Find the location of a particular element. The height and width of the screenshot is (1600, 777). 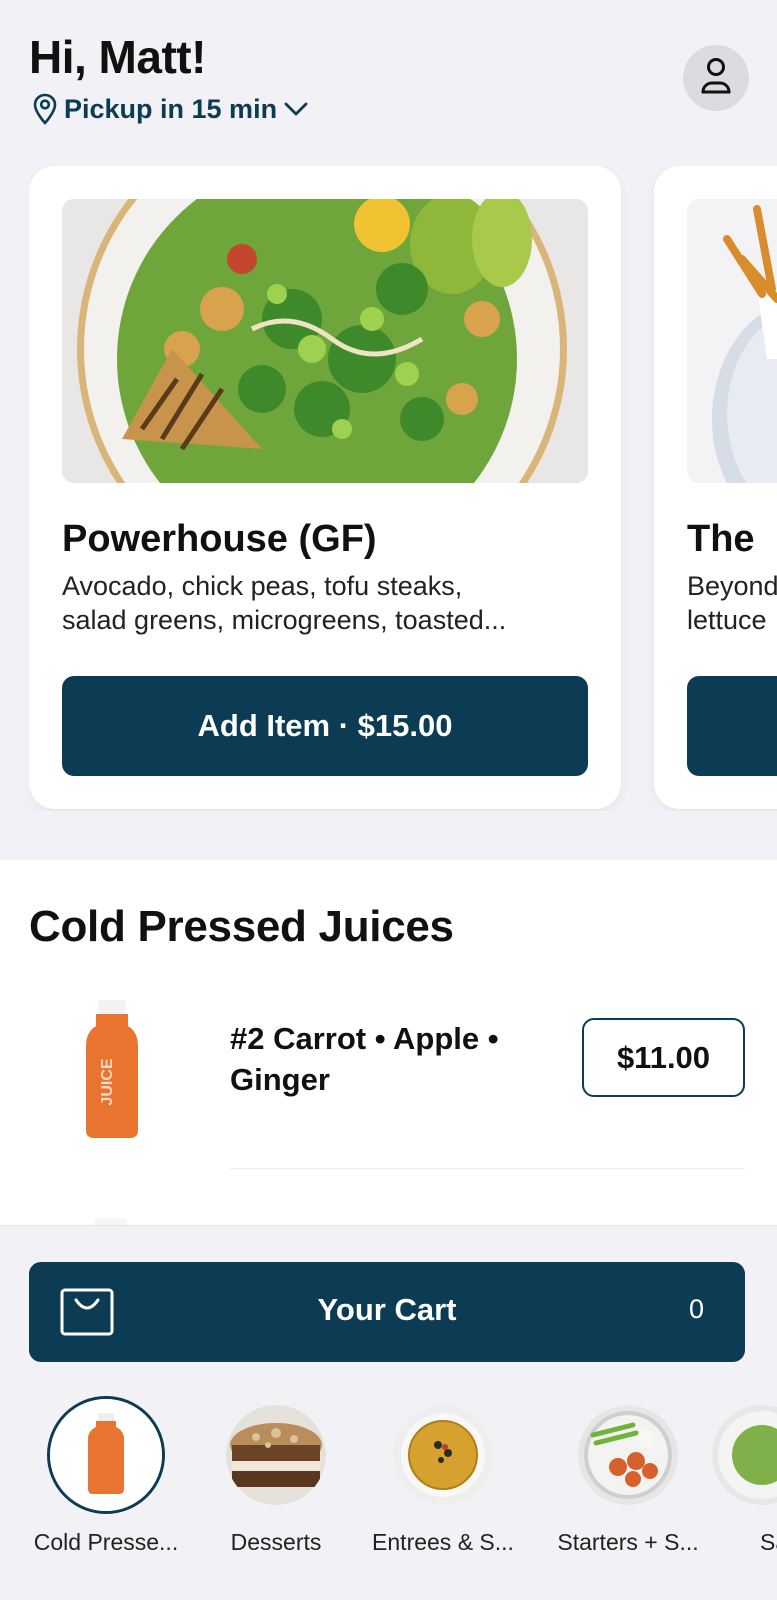

profile-button is located at coordinates (716, 78).